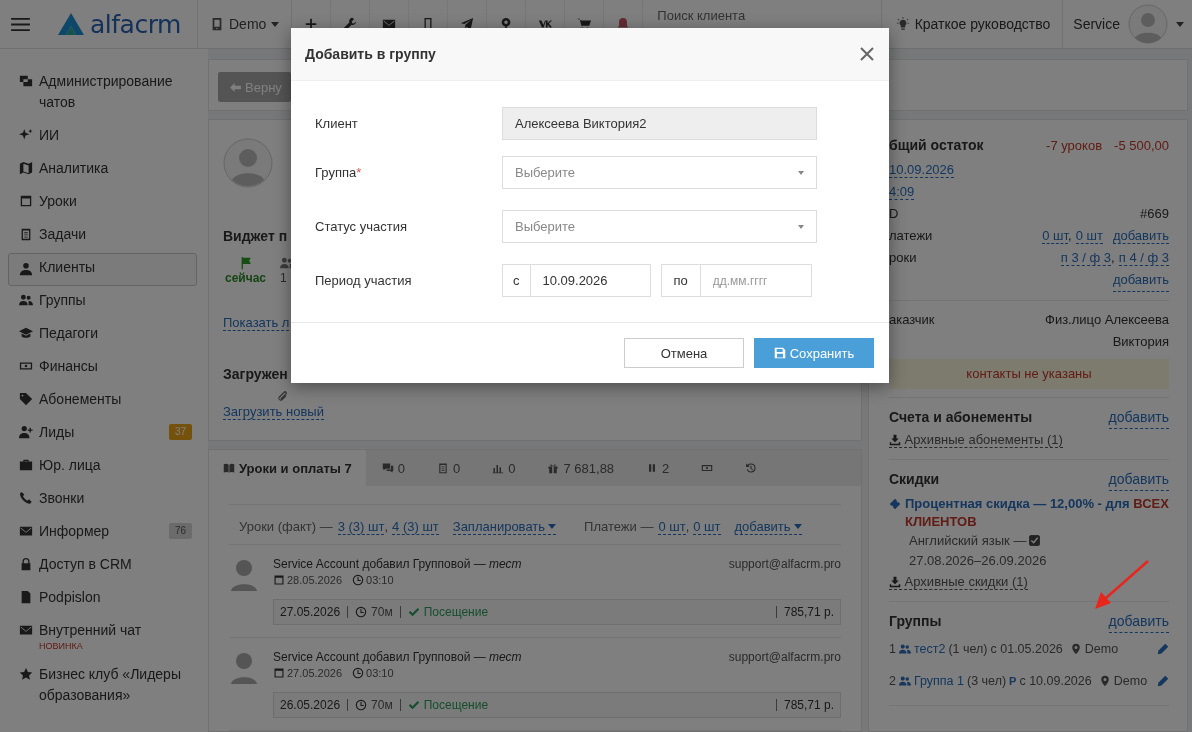 The width and height of the screenshot is (1192, 732). I want to click on payments-label: Платежи —, so click(619, 526).